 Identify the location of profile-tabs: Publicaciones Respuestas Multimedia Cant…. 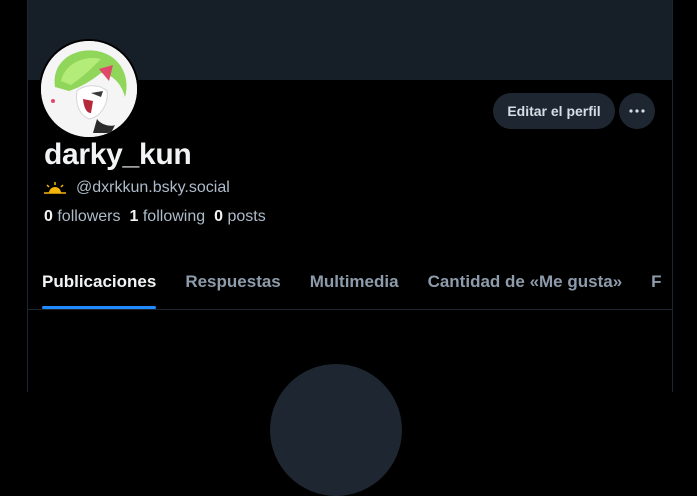
(350, 285).